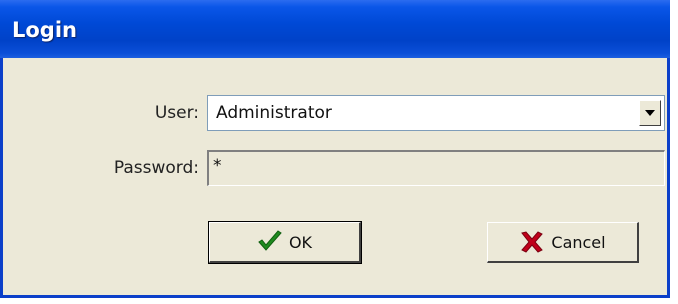  I want to click on dropdown-button, so click(650, 113).